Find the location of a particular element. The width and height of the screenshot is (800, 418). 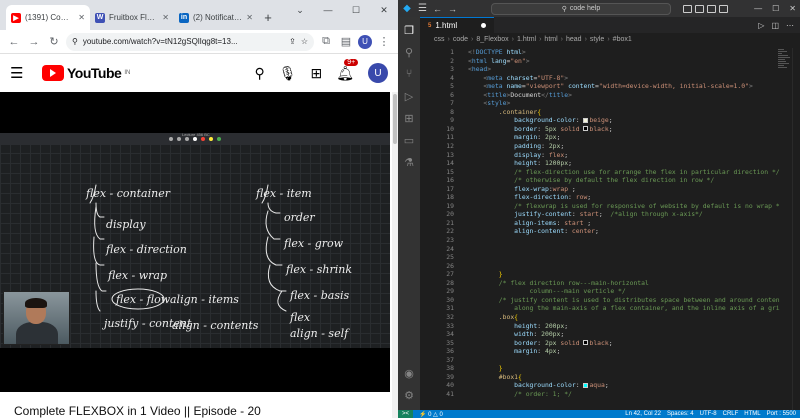

unsaved-dot-icon is located at coordinates (483, 25).